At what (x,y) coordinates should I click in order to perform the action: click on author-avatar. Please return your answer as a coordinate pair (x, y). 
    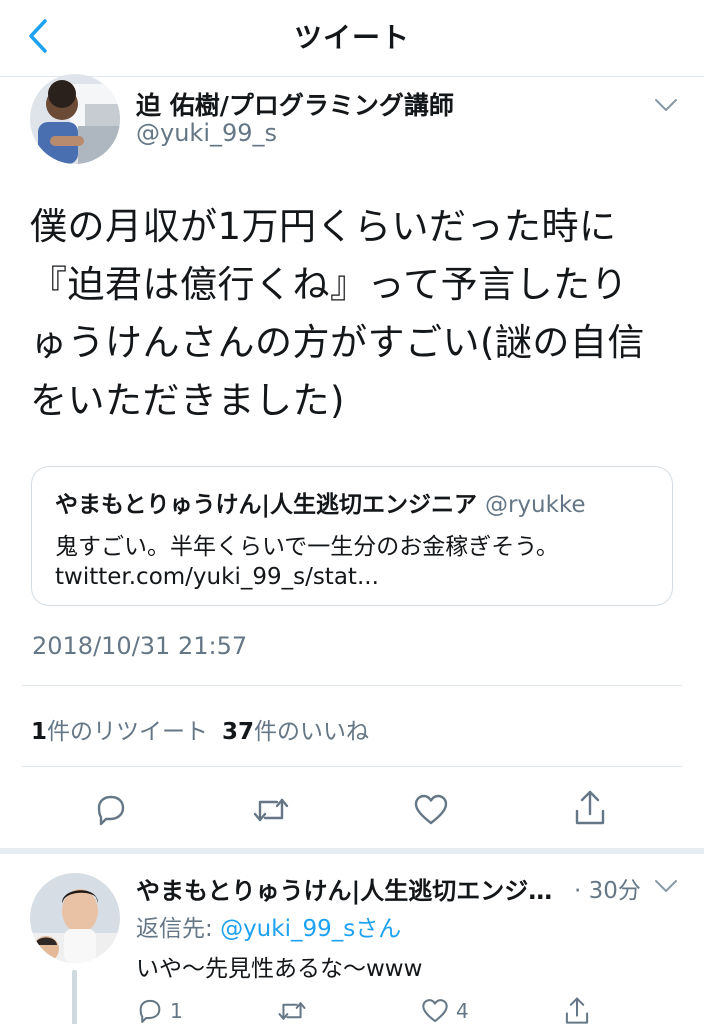
    Looking at the image, I should click on (75, 119).